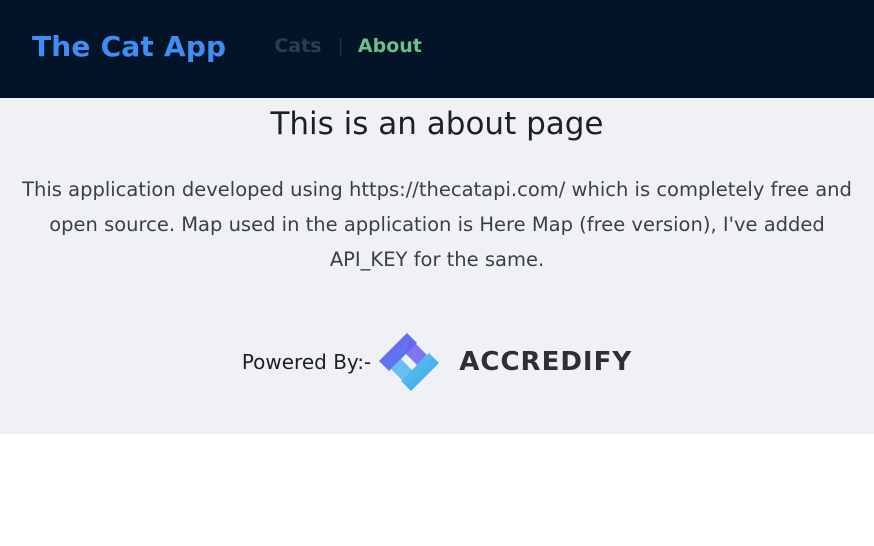 The image size is (874, 546). Describe the element at coordinates (390, 46) in the screenshot. I see `nav-link-about: About` at that location.